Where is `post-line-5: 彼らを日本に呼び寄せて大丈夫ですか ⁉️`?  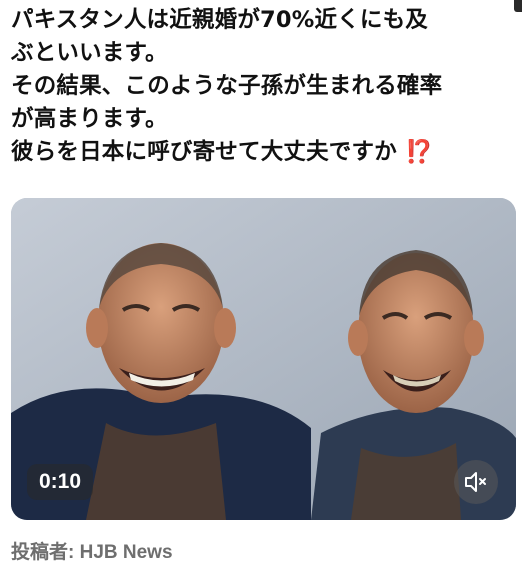
post-line-5: 彼らを日本に呼び寄せて大丈夫ですか ⁉️ is located at coordinates (263, 152).